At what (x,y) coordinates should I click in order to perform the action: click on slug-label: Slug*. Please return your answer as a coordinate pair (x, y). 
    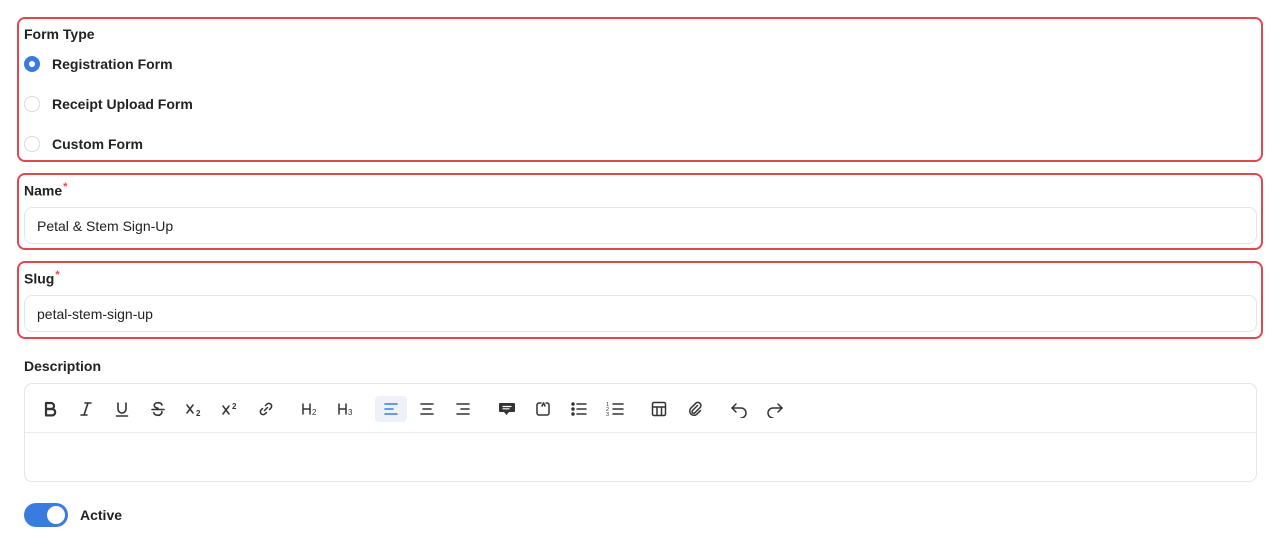
    Looking at the image, I should click on (42, 278).